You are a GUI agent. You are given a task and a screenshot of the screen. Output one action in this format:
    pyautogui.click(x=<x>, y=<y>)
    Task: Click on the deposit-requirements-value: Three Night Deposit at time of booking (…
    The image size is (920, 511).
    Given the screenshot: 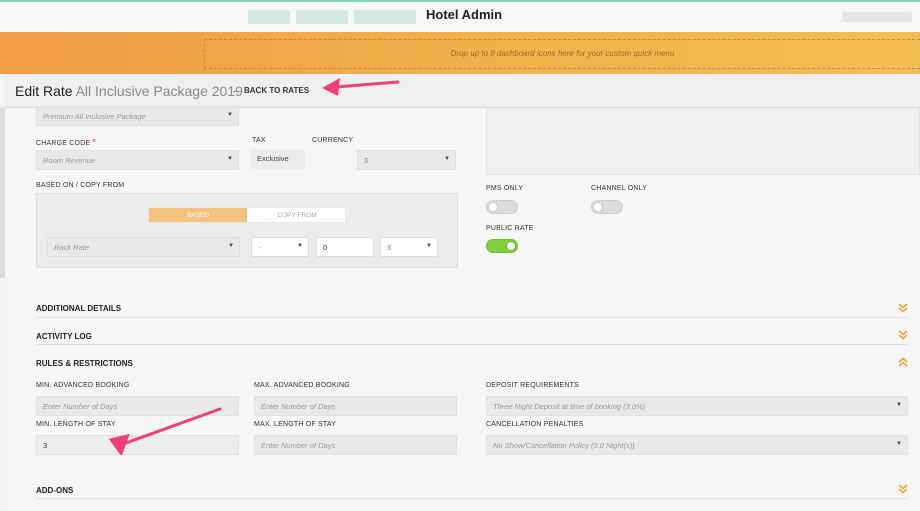 What is the action you would take?
    pyautogui.click(x=569, y=406)
    